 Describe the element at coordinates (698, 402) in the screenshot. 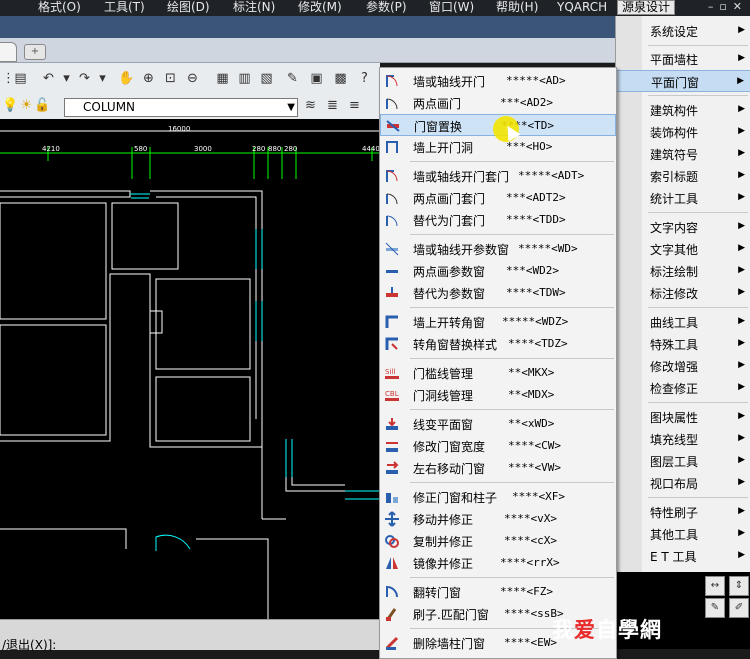

I see `menu-separator` at that location.